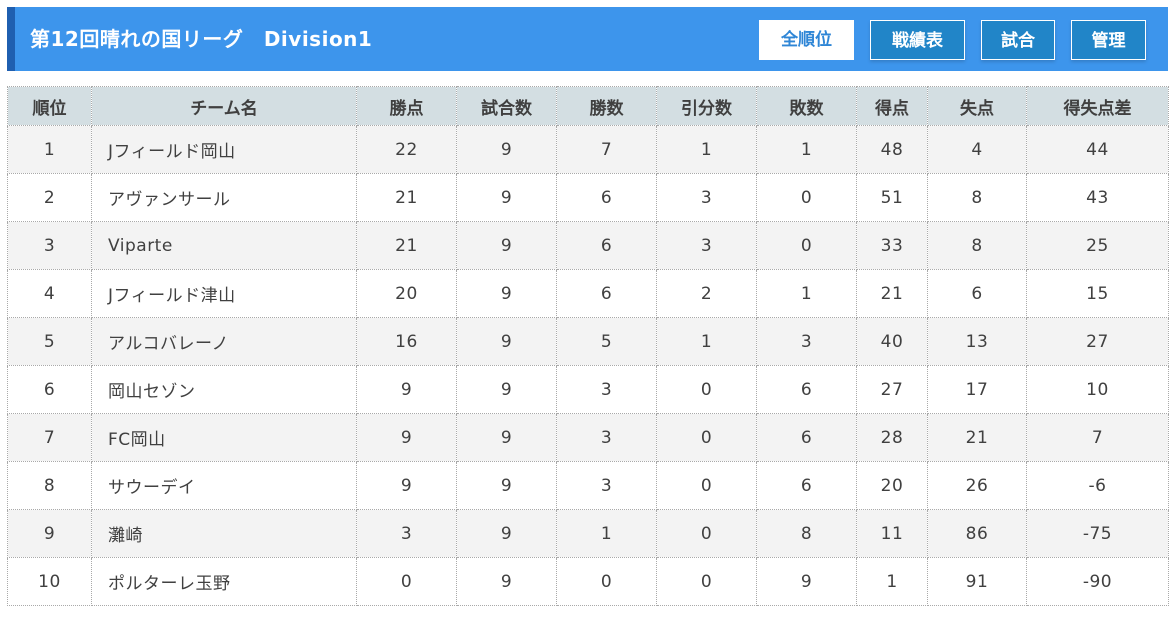 The image size is (1175, 622). What do you see at coordinates (977, 485) in the screenshot?
I see `goals-against-cell: 26` at bounding box center [977, 485].